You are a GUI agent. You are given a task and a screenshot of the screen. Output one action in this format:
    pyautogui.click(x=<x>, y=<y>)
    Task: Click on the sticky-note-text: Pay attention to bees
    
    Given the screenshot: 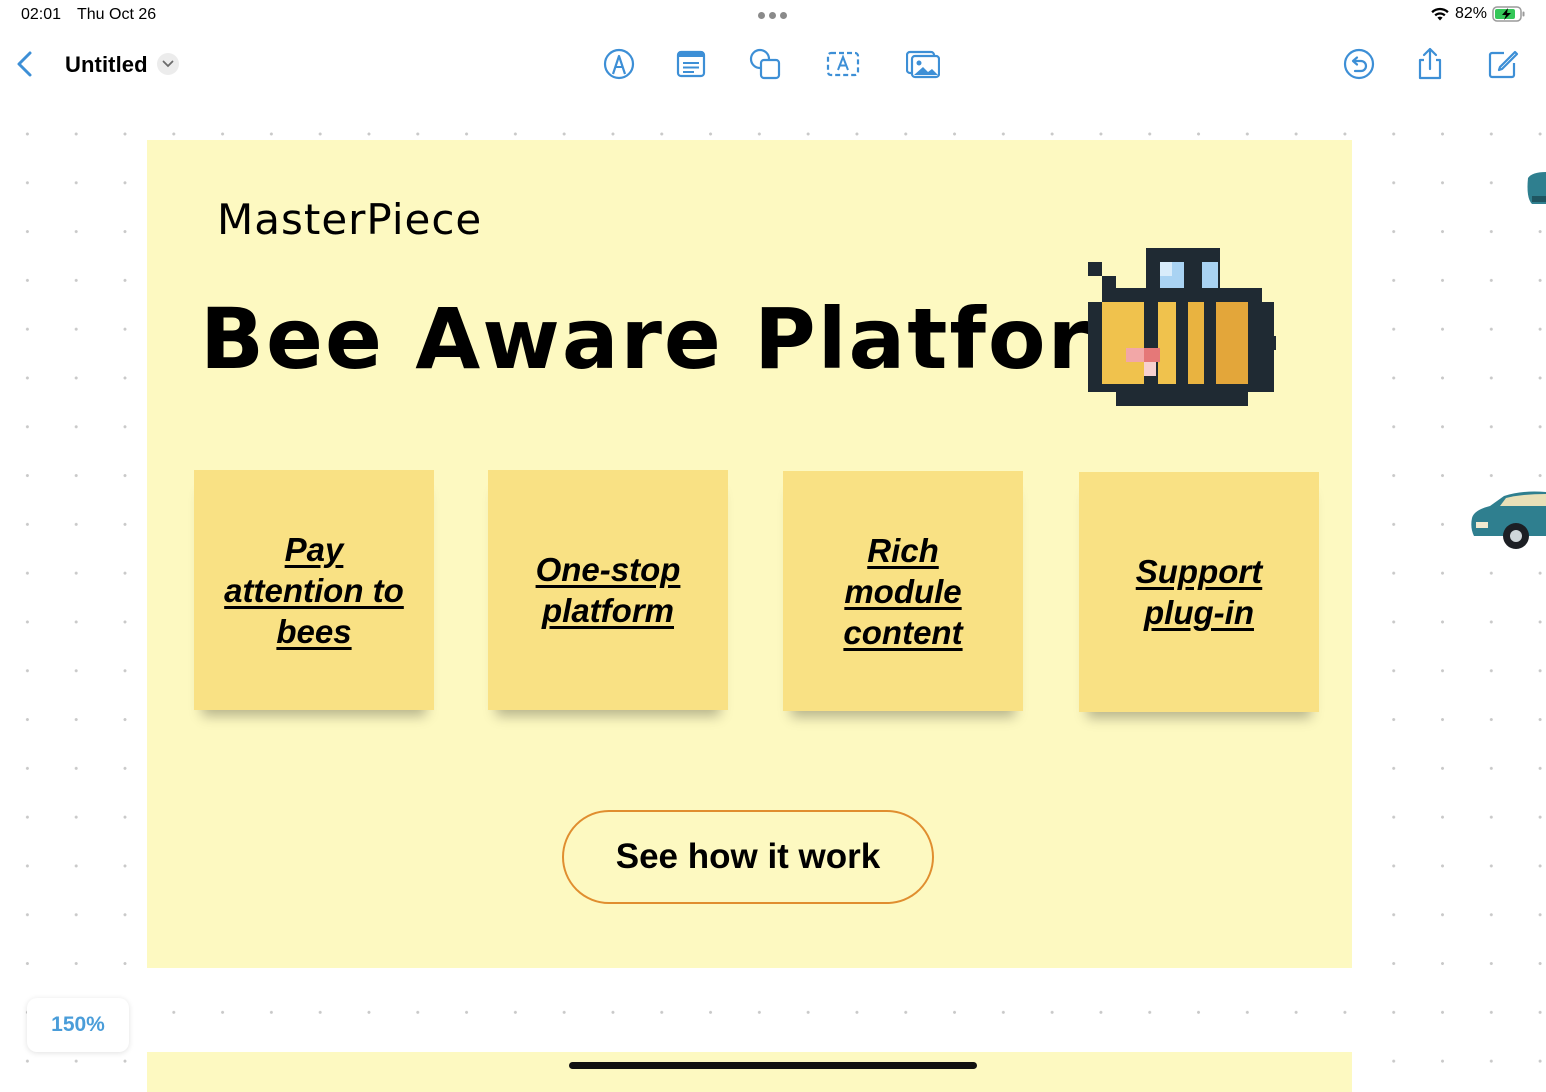 What is the action you would take?
    pyautogui.click(x=314, y=590)
    